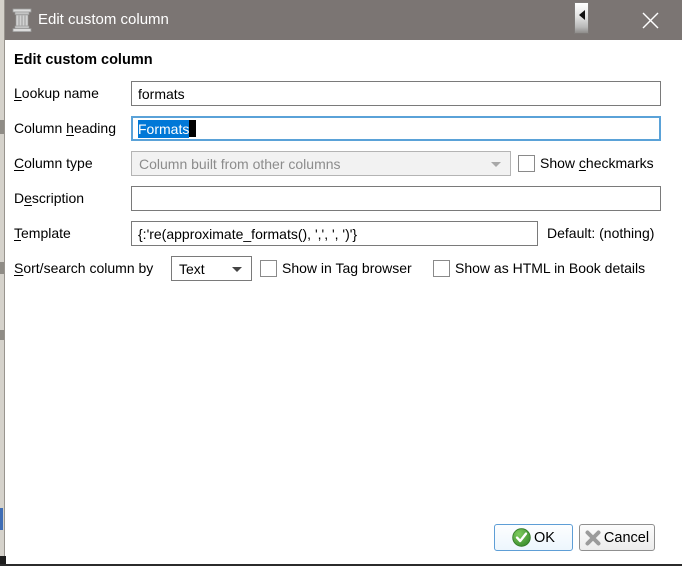 The width and height of the screenshot is (682, 566). What do you see at coordinates (83, 60) in the screenshot?
I see `dialog-heading: Edit custom column` at bounding box center [83, 60].